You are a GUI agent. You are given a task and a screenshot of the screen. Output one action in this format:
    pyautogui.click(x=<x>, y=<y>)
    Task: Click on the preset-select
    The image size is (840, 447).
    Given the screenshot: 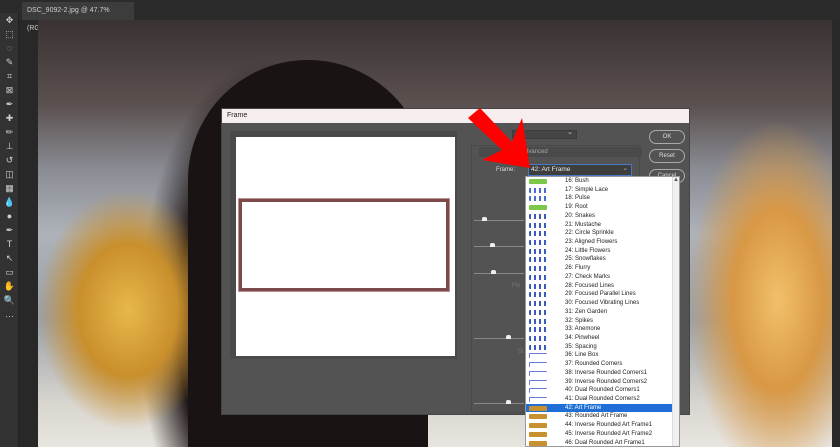 What is the action you would take?
    pyautogui.click(x=544, y=133)
    